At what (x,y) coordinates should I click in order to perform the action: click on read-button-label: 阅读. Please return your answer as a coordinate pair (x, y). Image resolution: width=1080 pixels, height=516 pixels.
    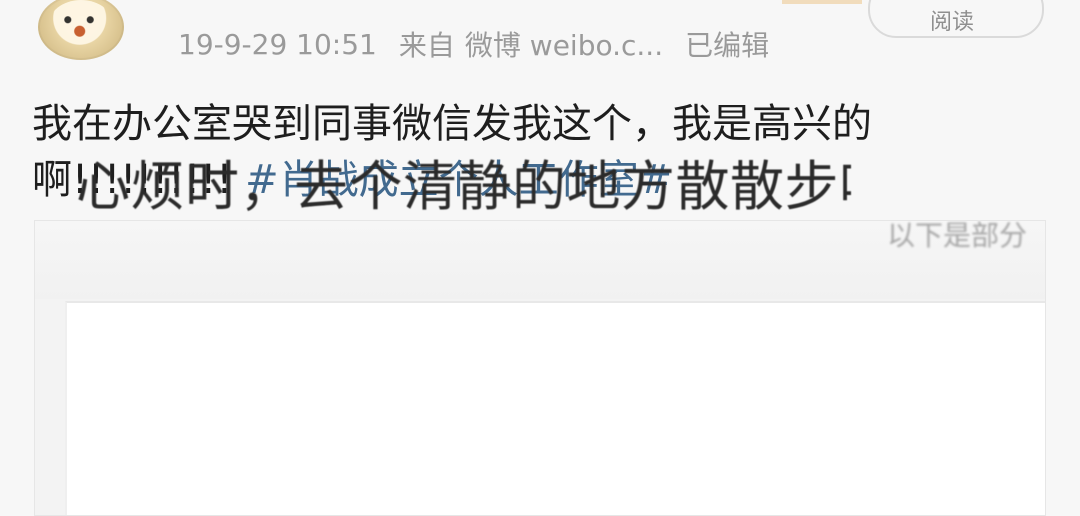
    Looking at the image, I should click on (952, 22).